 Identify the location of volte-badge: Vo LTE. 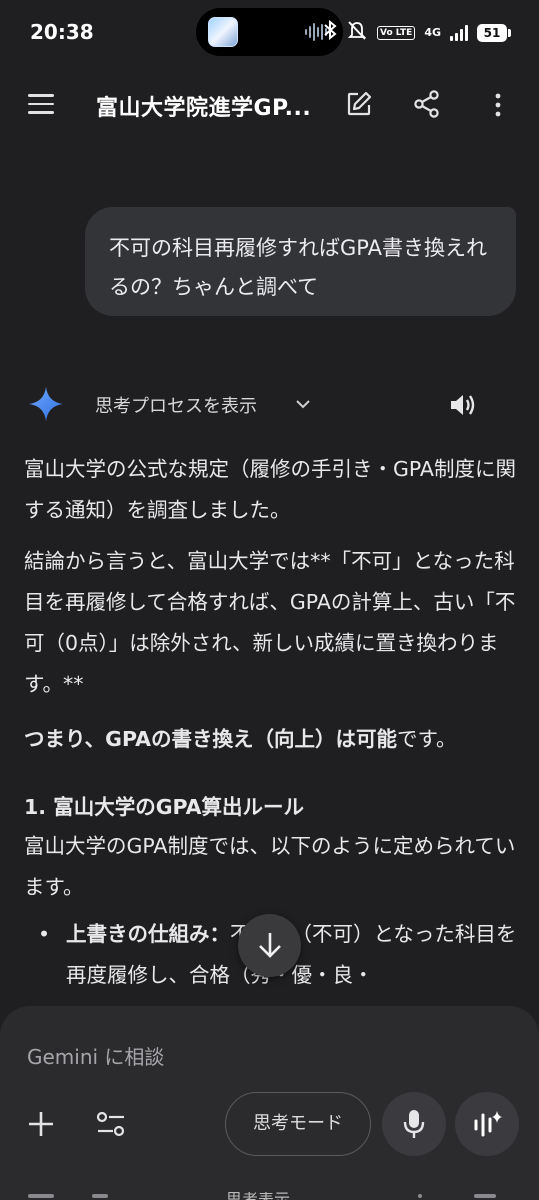
(396, 32).